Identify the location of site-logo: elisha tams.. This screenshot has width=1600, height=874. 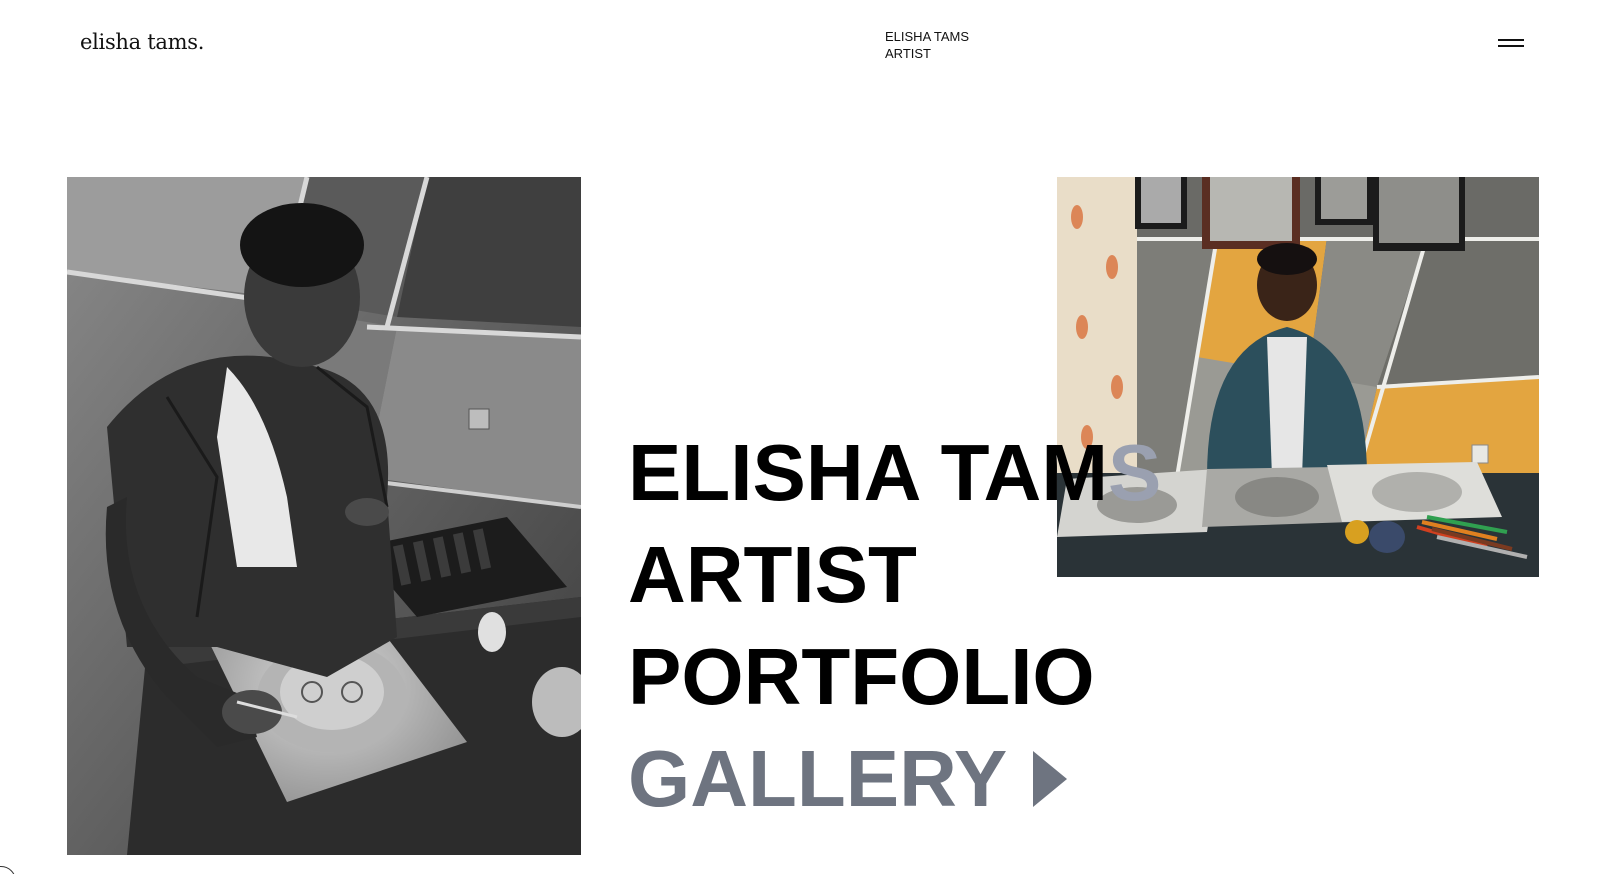
(142, 42).